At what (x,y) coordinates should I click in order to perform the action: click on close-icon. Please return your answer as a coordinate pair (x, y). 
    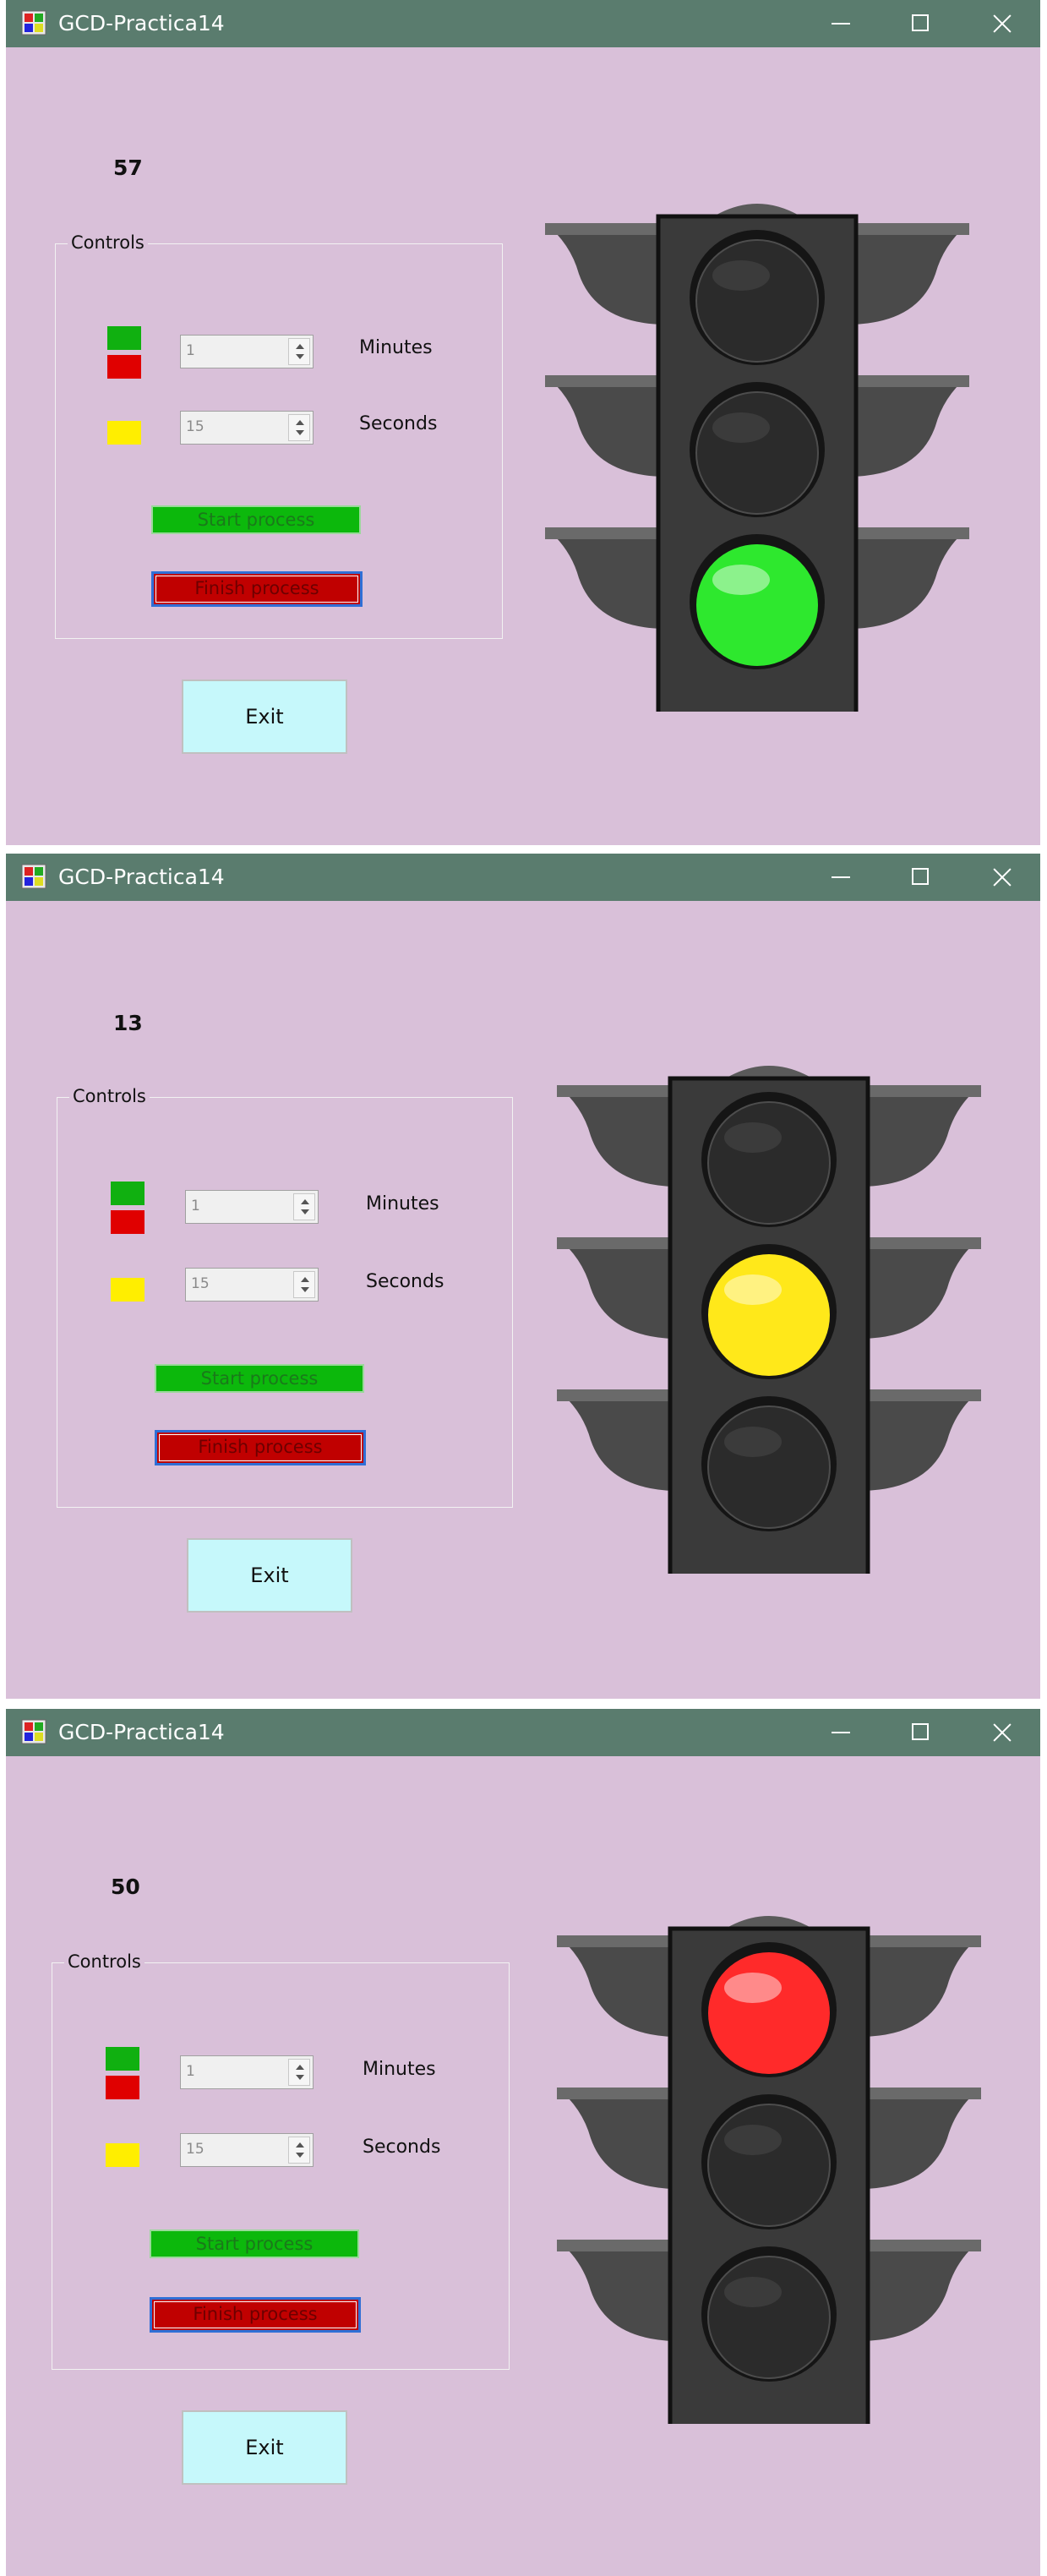
    Looking at the image, I should click on (1002, 877).